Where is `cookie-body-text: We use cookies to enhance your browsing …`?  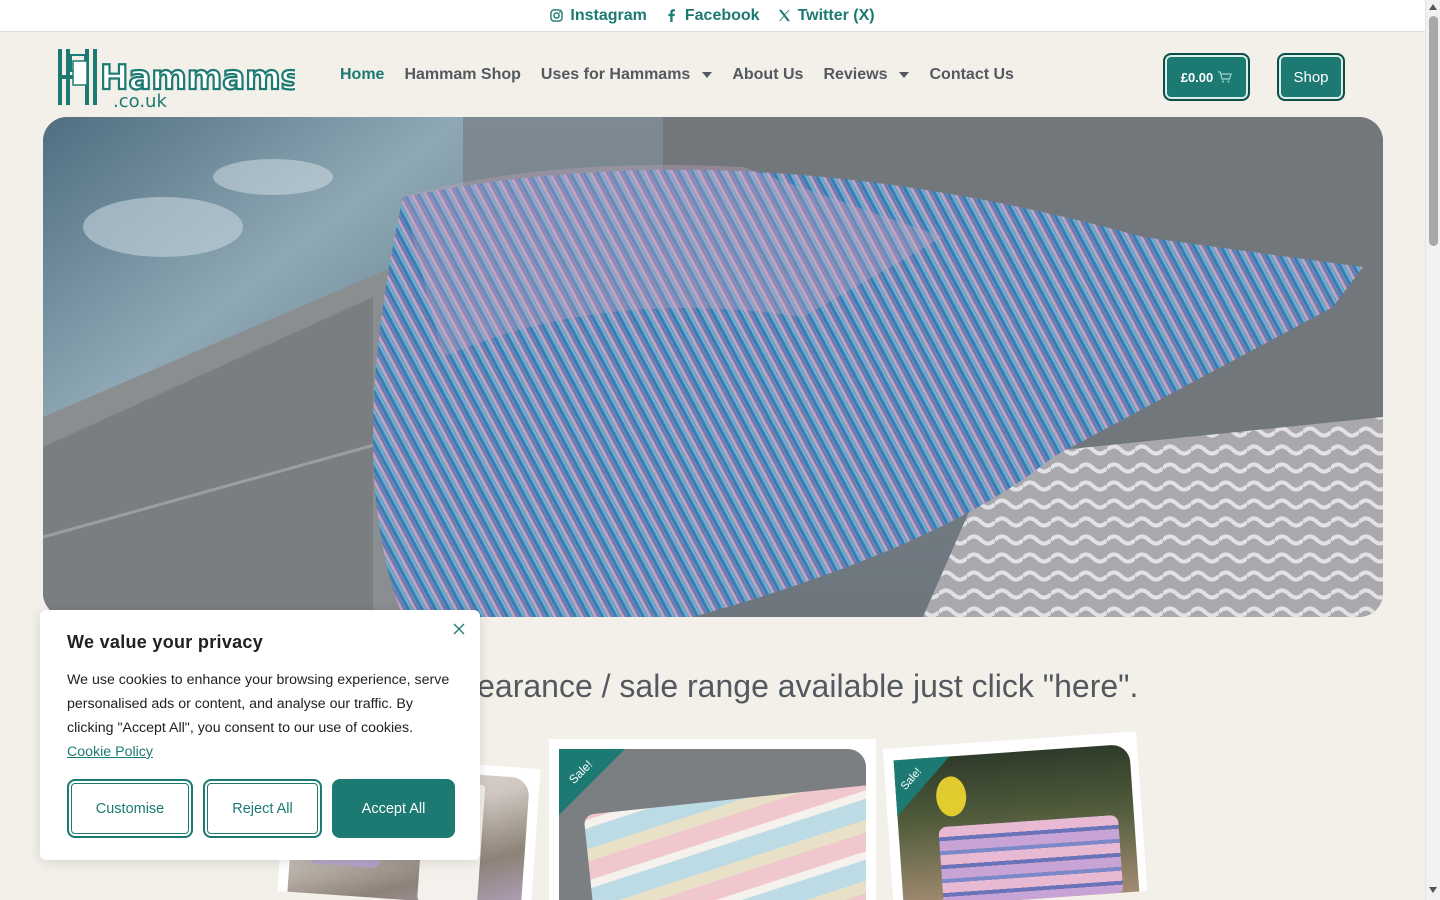
cookie-body-text: We use cookies to enhance your browsing … is located at coordinates (258, 704).